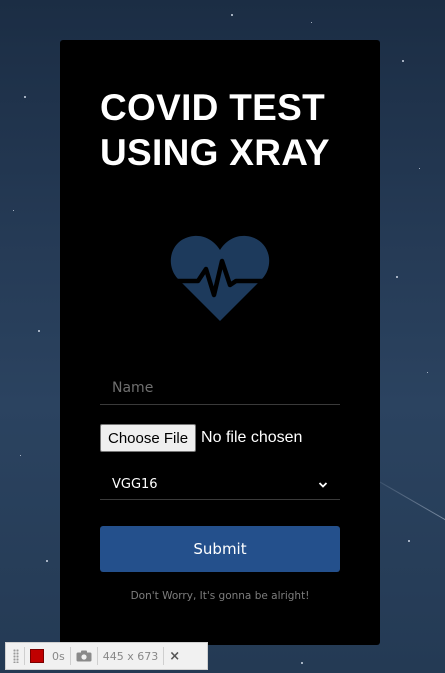 The image size is (445, 673). Describe the element at coordinates (323, 484) in the screenshot. I see `chevron-down-icon` at that location.